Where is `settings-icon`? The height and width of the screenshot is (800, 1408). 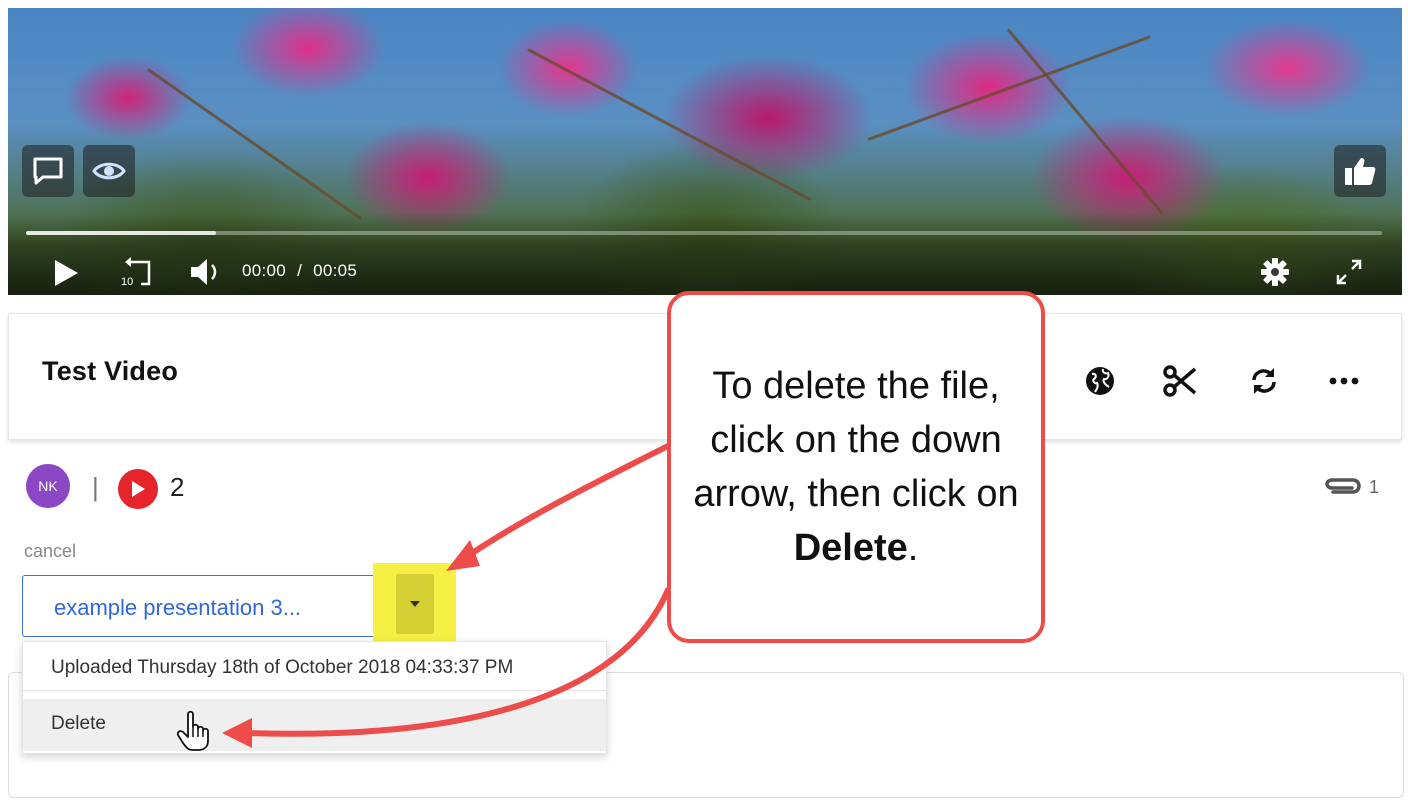 settings-icon is located at coordinates (1275, 272).